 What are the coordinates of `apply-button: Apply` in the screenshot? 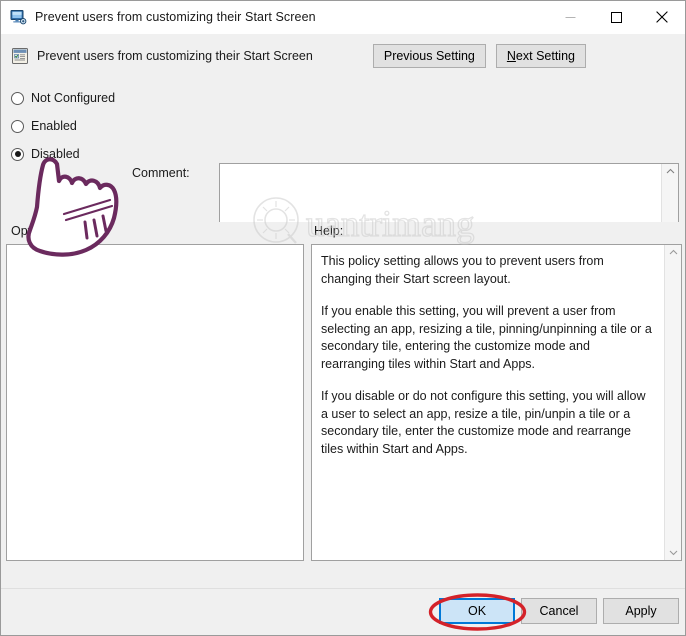 It's located at (641, 611).